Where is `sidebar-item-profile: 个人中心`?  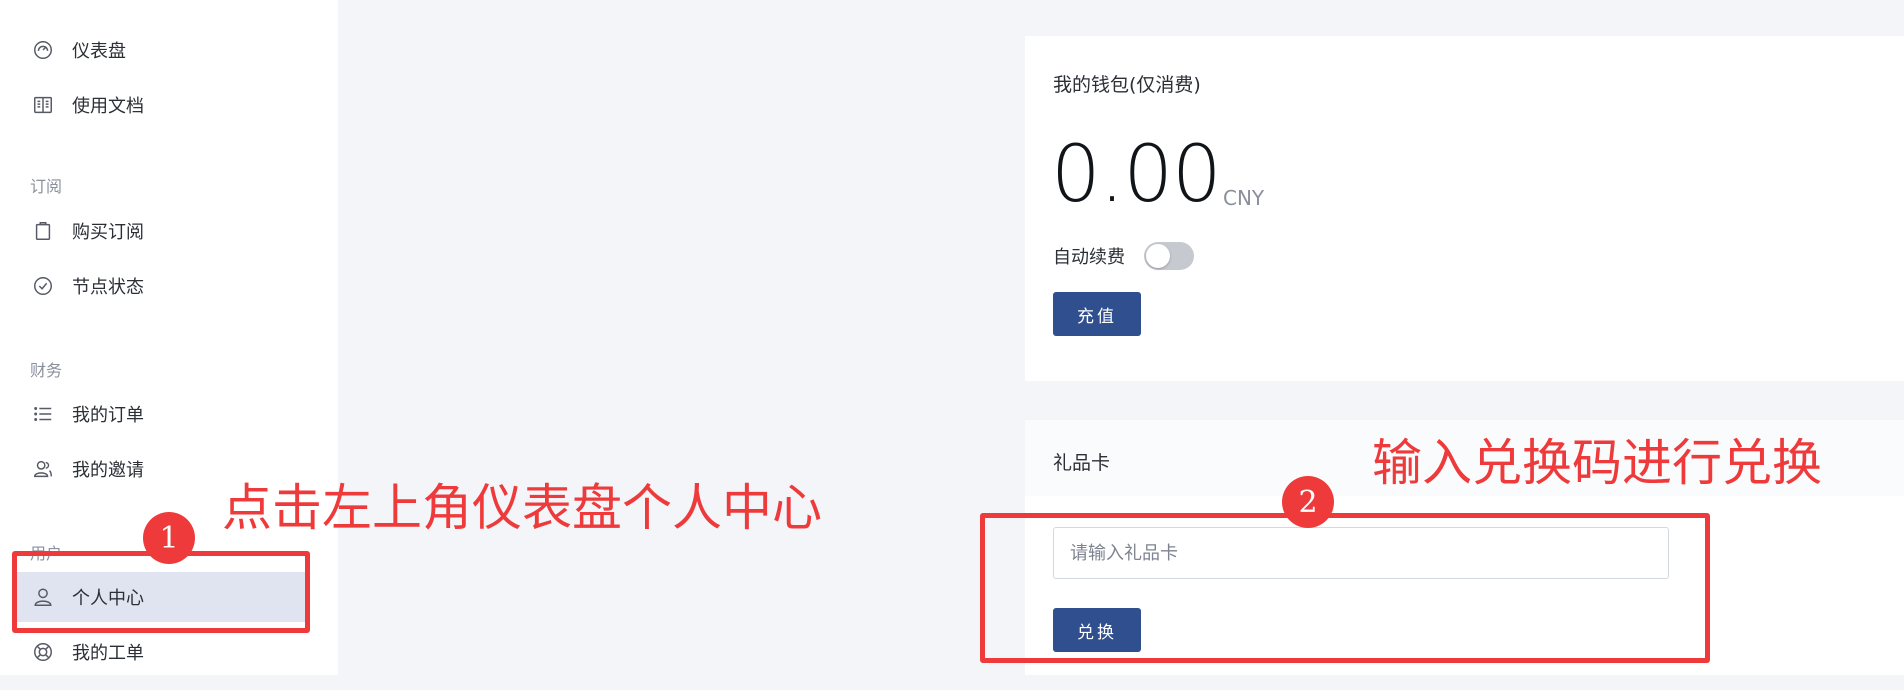
sidebar-item-profile: 个人中心 is located at coordinates (161, 597).